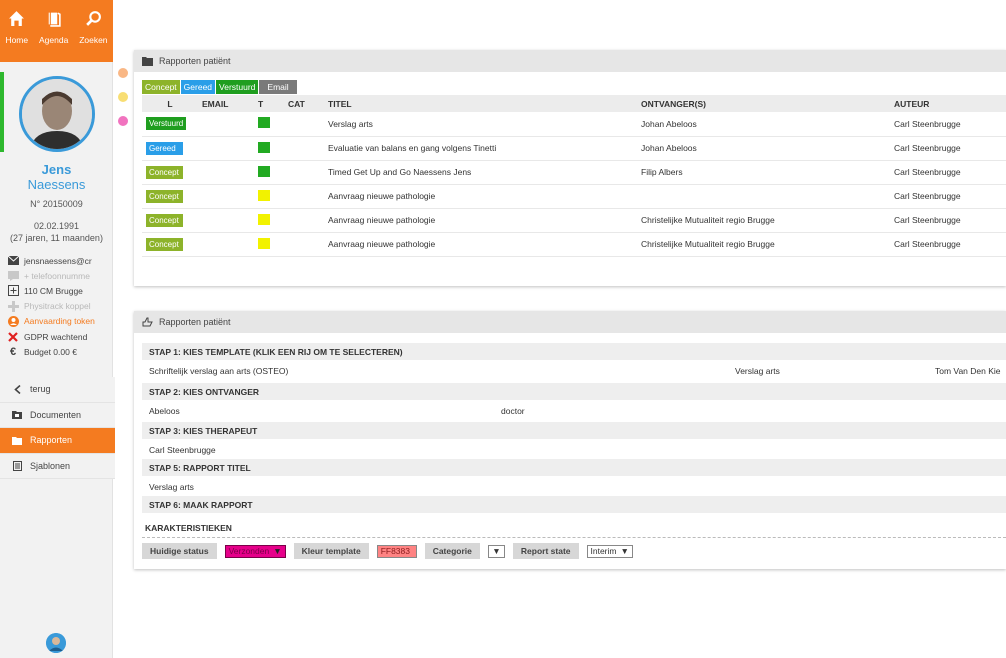 The image size is (1006, 658). Describe the element at coordinates (574, 467) in the screenshot. I see `step5-header: STAP 5: RAPPORT TITEL` at that location.